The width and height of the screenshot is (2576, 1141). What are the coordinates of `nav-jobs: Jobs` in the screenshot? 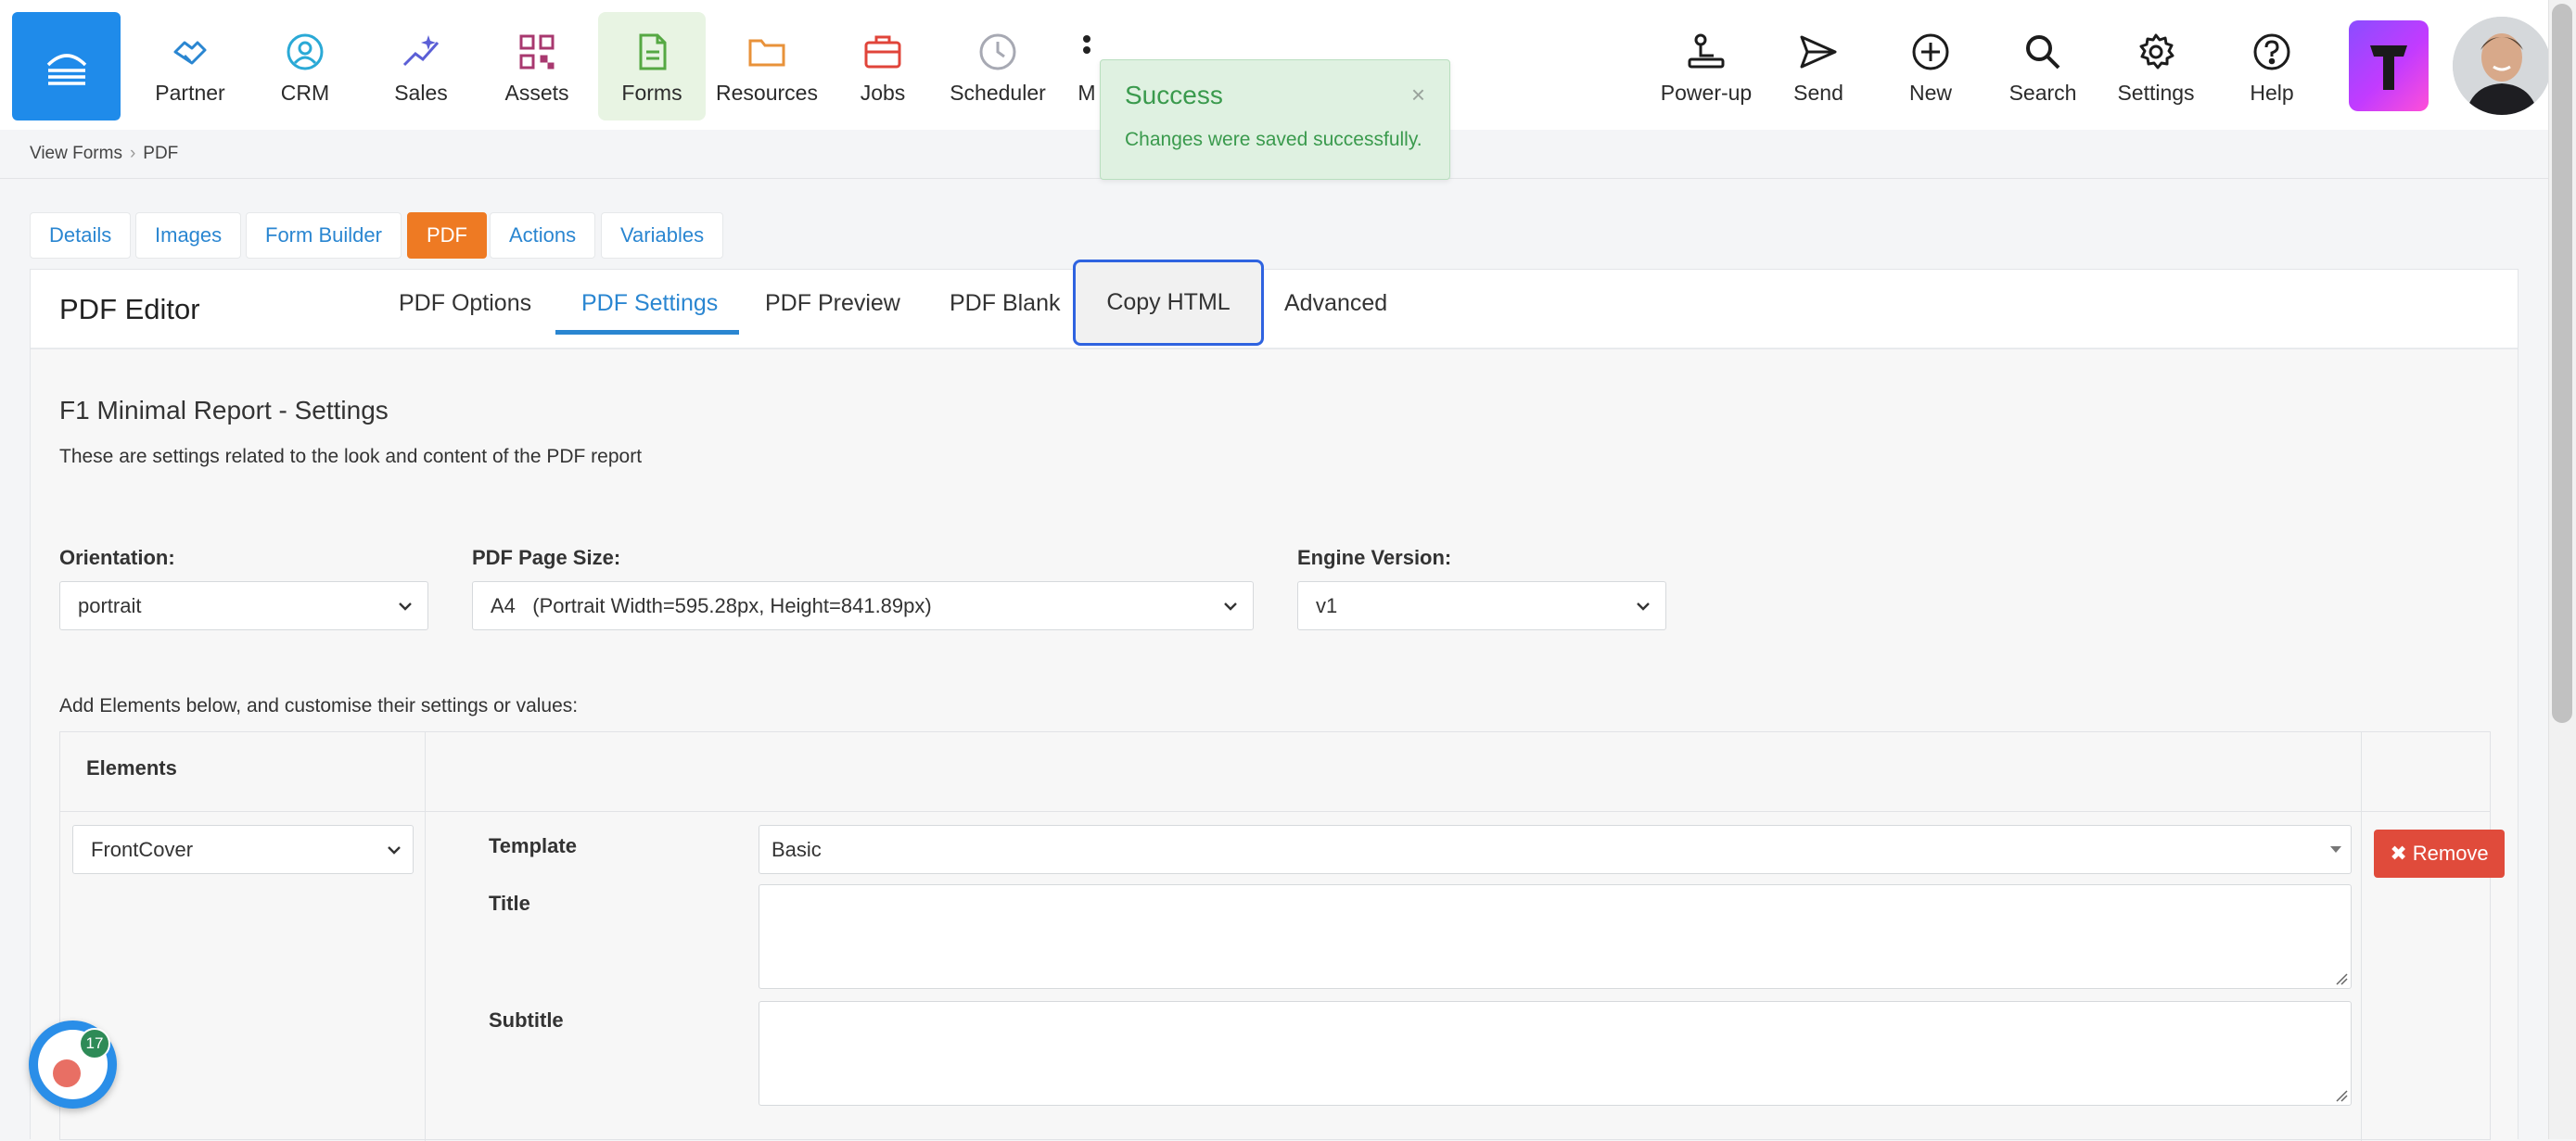 It's located at (883, 66).